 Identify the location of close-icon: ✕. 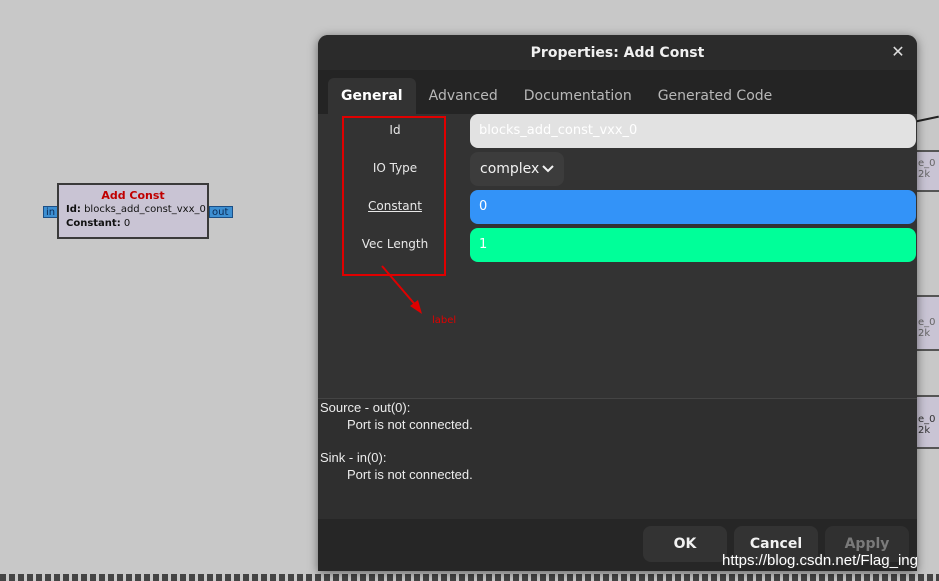
(898, 52).